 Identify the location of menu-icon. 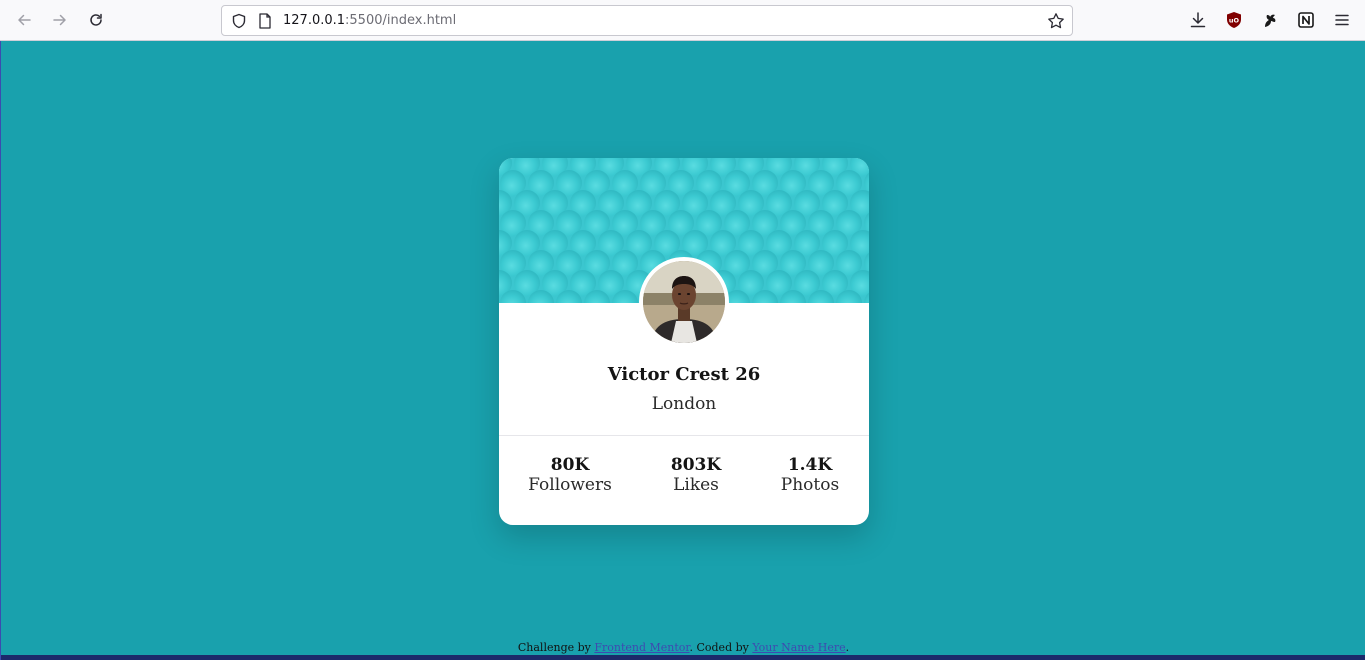
(1342, 20).